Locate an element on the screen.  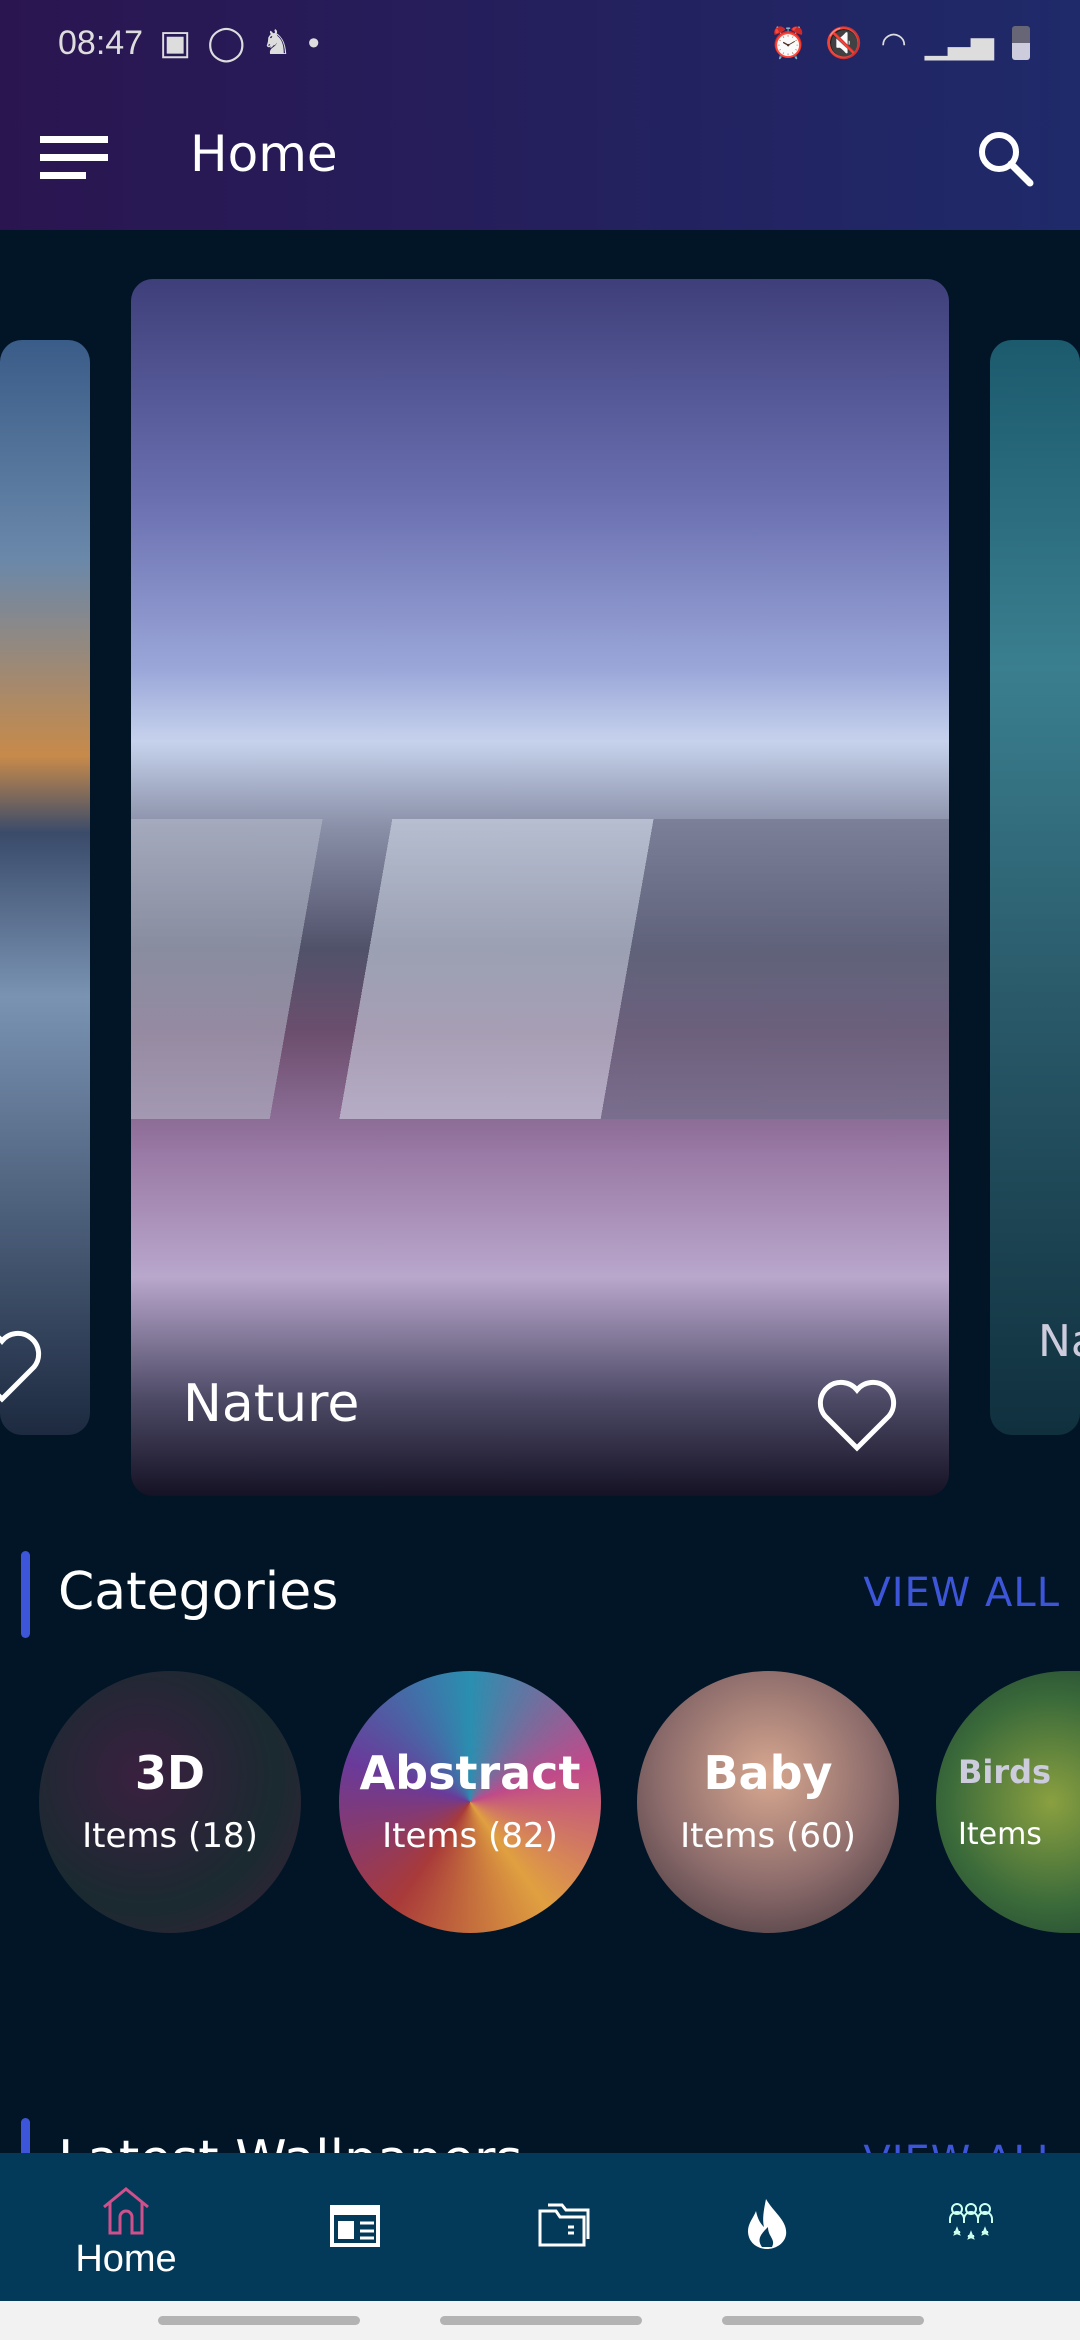
status-bar: 08:47 ▣ ◯ ♞ • ⏰ 🔇 ◠ ▁▃▅ is located at coordinates (544, 43).